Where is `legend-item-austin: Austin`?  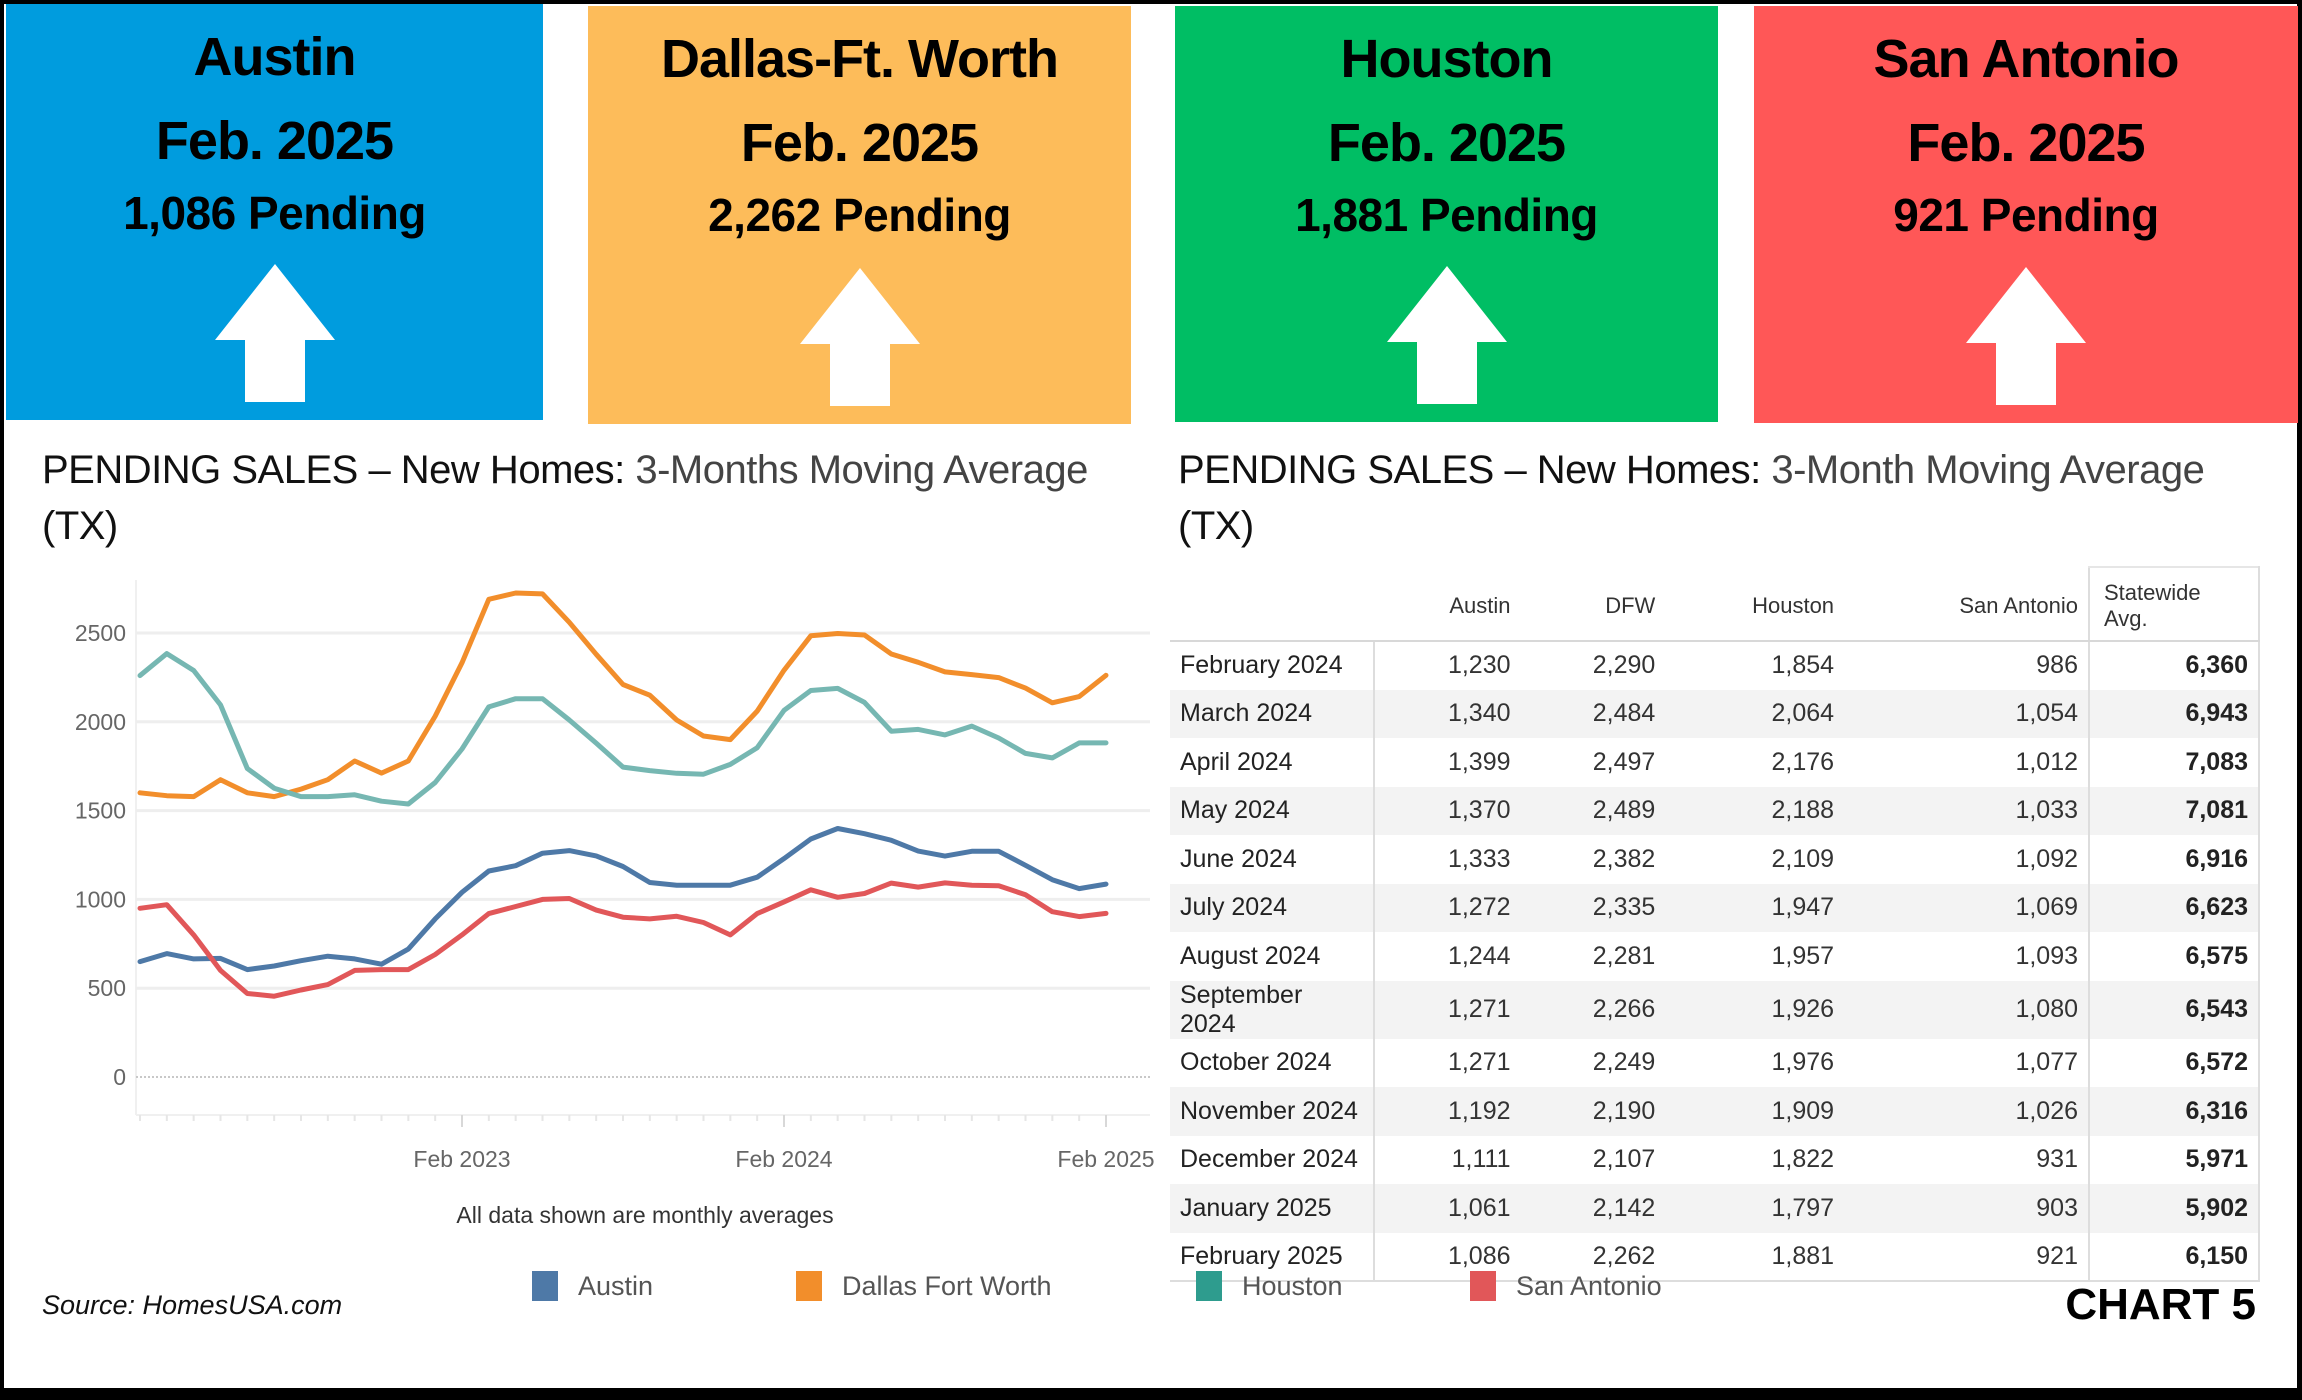 legend-item-austin: Austin is located at coordinates (592, 1286).